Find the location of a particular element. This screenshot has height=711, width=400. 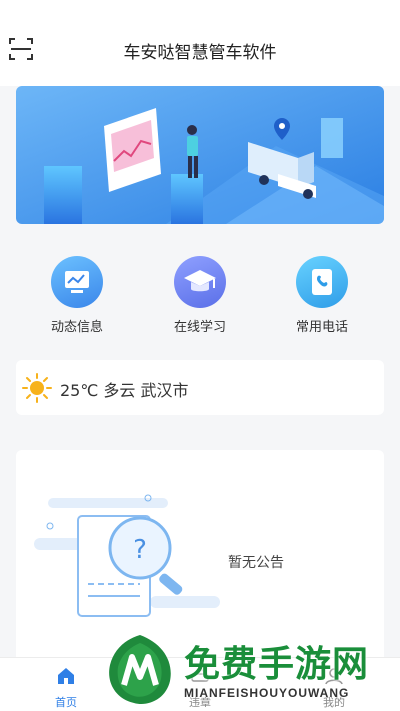

quick-item-dynamic-info: 动态信息 is located at coordinates (77, 292).